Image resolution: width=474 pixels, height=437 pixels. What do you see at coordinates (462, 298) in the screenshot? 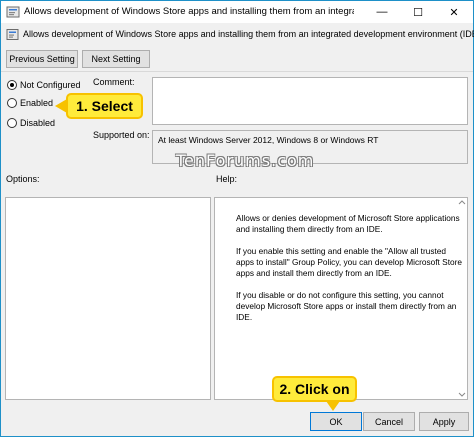
I see `help-scrollbar` at bounding box center [462, 298].